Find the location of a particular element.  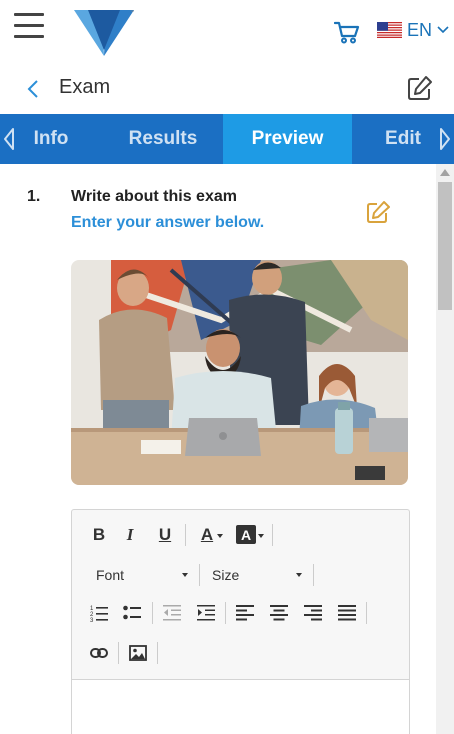

tab-scroll-right-icon is located at coordinates (445, 139).